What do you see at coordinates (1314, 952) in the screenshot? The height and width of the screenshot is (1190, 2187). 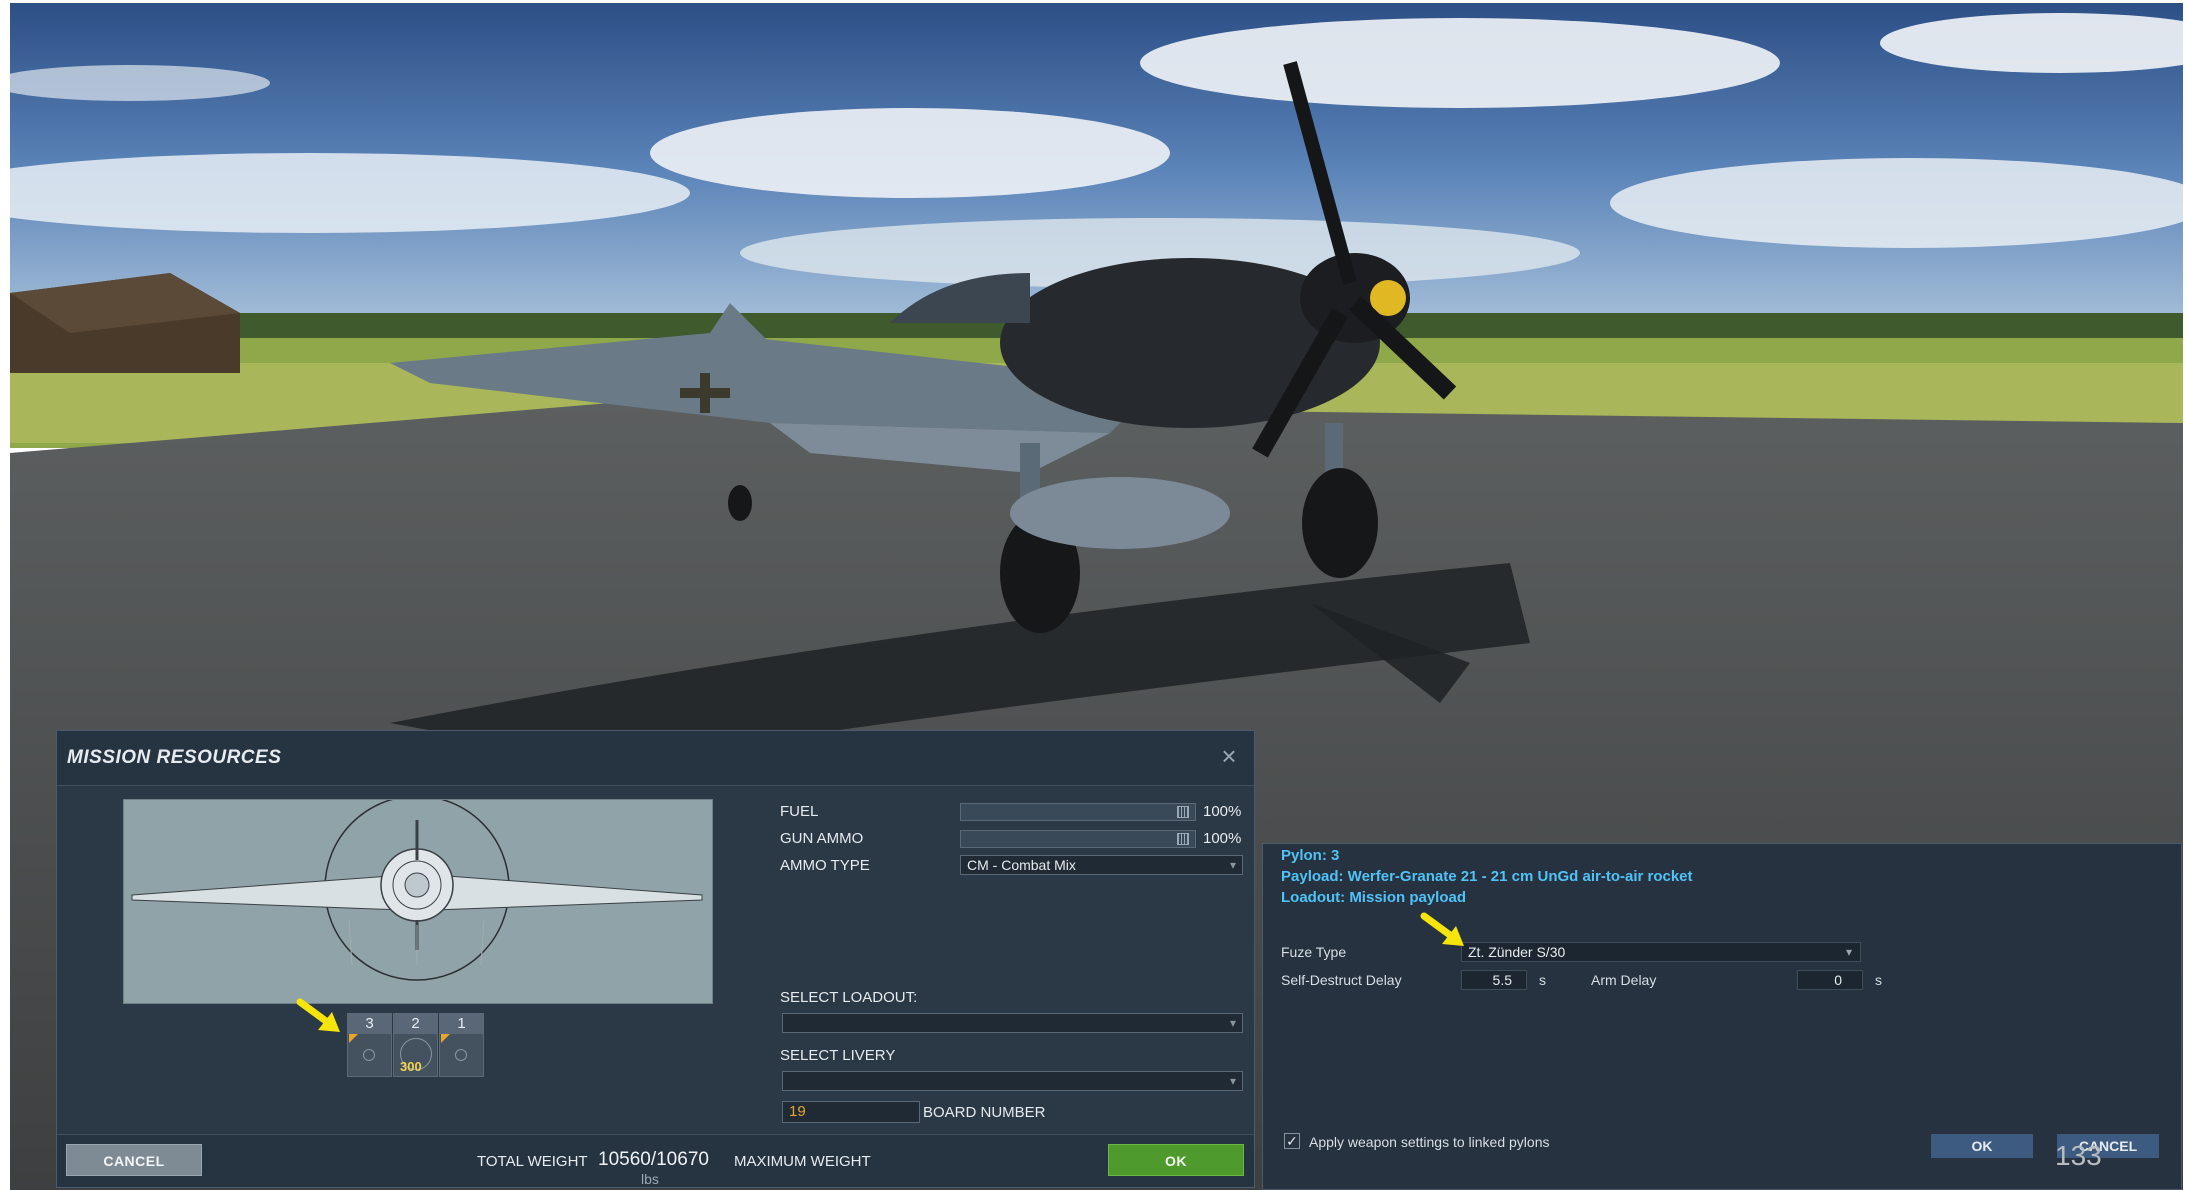 I see `fuze-type-label: Fuze Type` at bounding box center [1314, 952].